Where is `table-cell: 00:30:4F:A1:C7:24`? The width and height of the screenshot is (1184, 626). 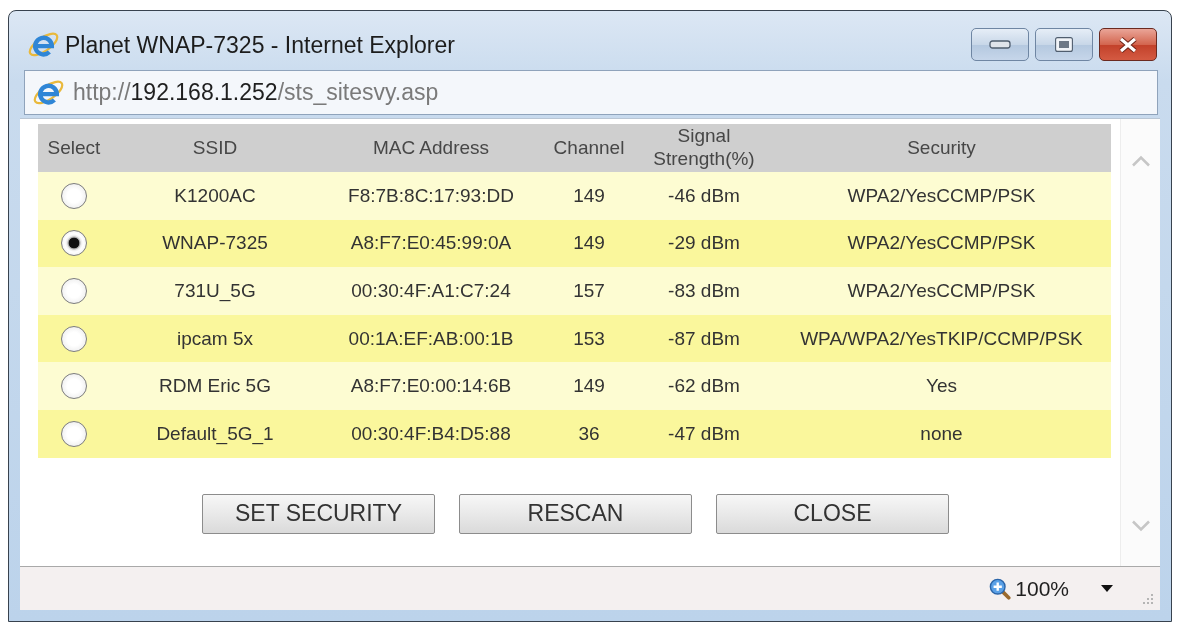 table-cell: 00:30:4F:A1:C7:24 is located at coordinates (431, 291).